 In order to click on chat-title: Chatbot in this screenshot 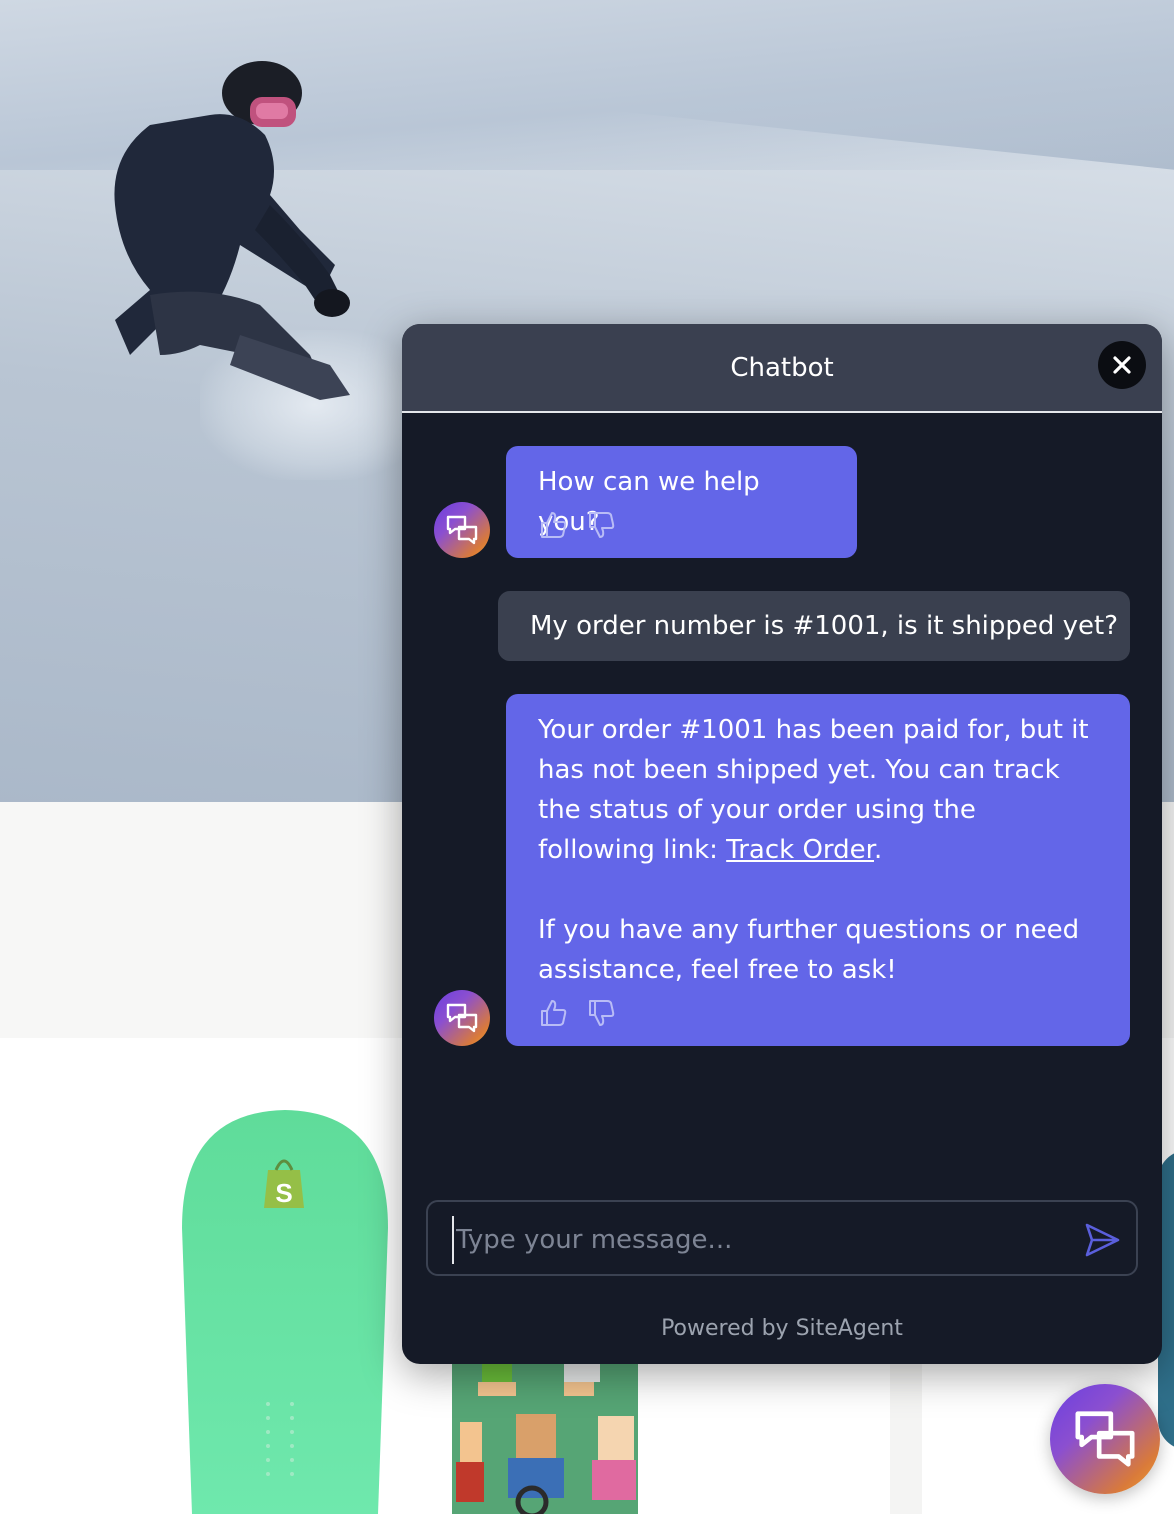, I will do `click(782, 368)`.